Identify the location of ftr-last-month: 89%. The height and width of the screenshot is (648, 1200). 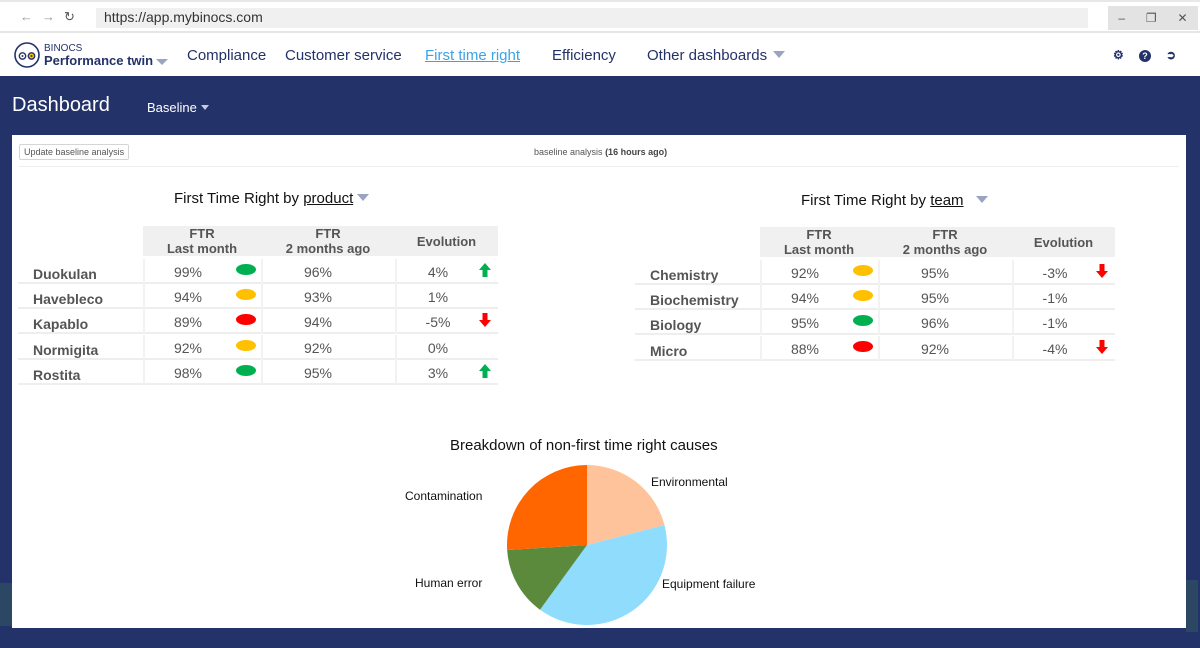
(188, 322).